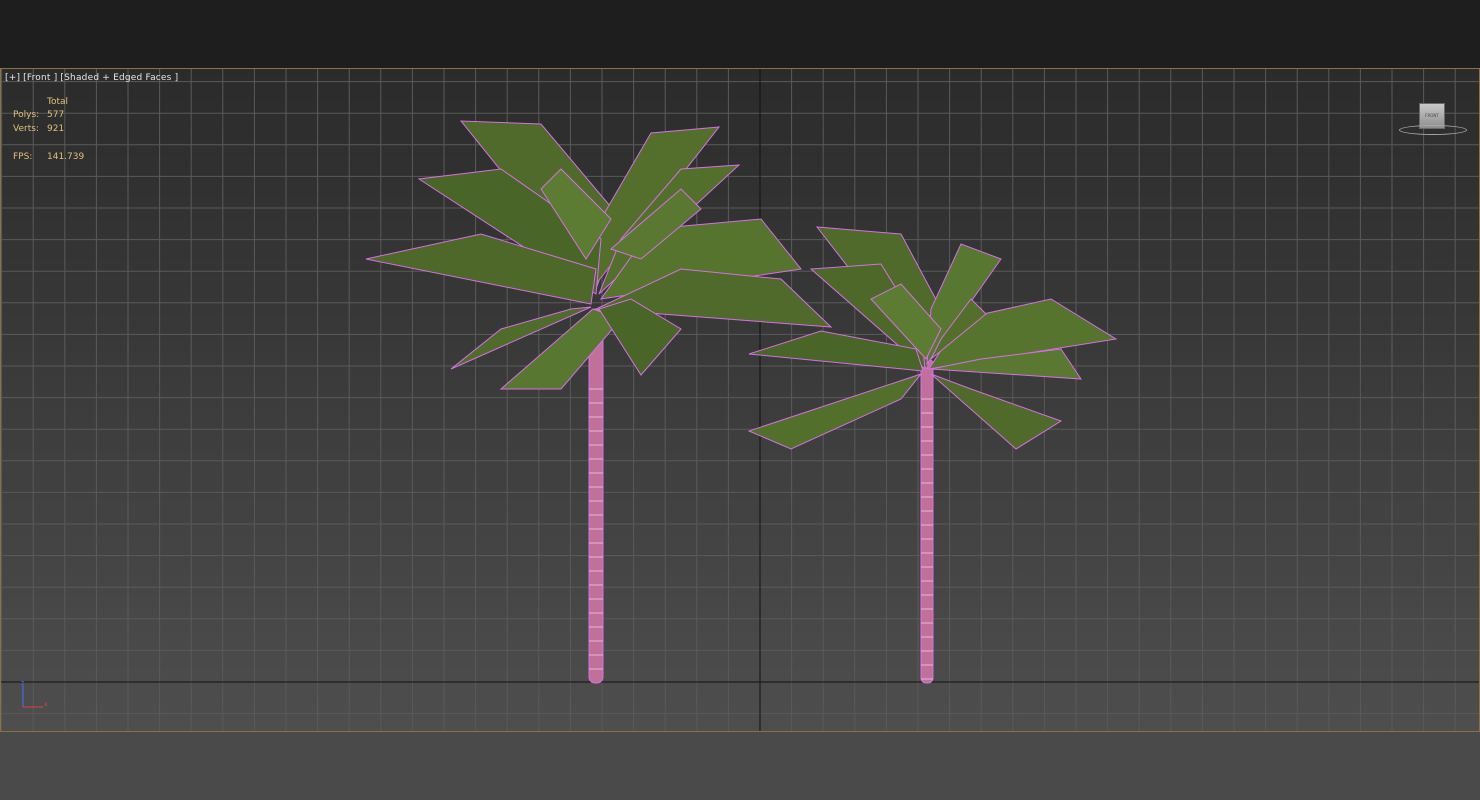  Describe the element at coordinates (740, 766) in the screenshot. I see `bottom-band` at that location.